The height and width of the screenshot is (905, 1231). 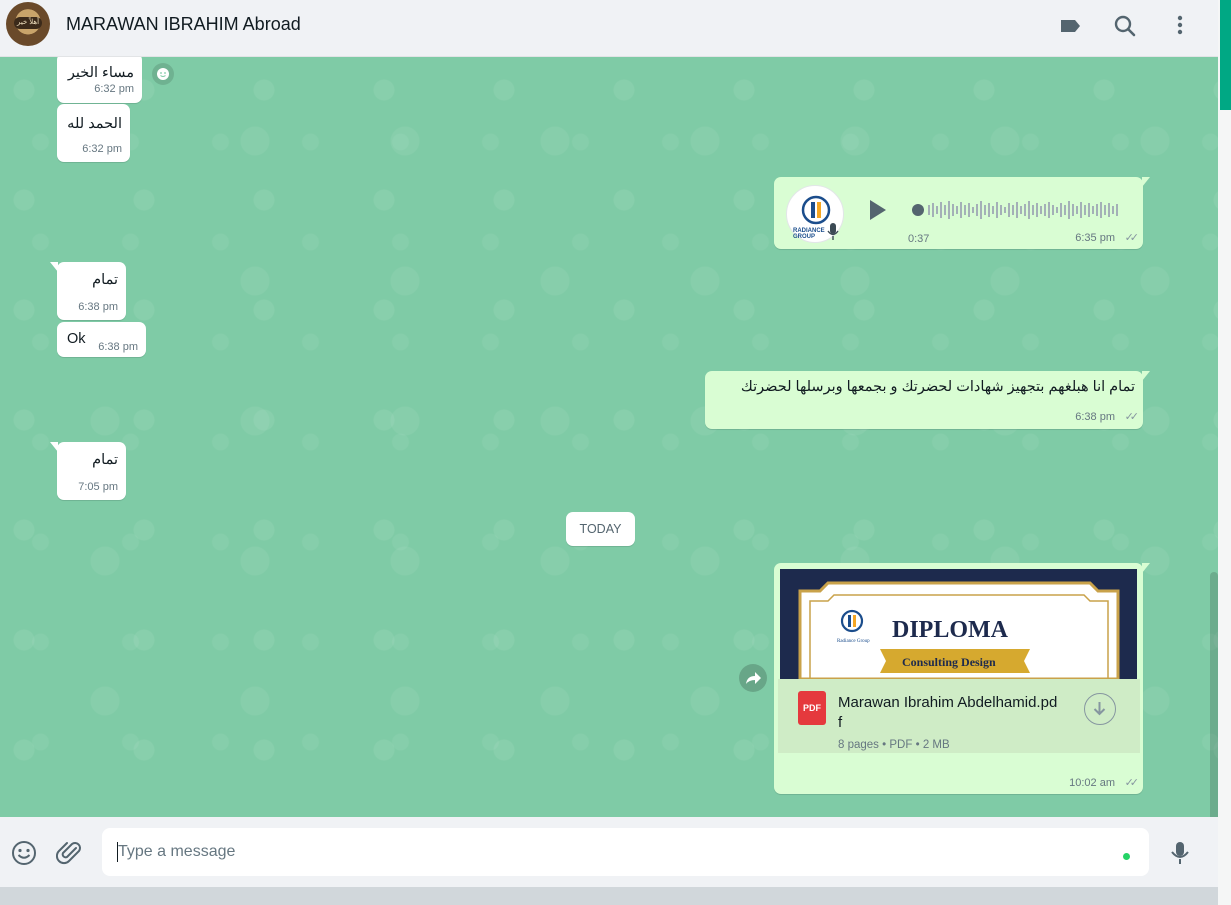 What do you see at coordinates (901, 745) in the screenshot?
I see `document-type: PDF` at bounding box center [901, 745].